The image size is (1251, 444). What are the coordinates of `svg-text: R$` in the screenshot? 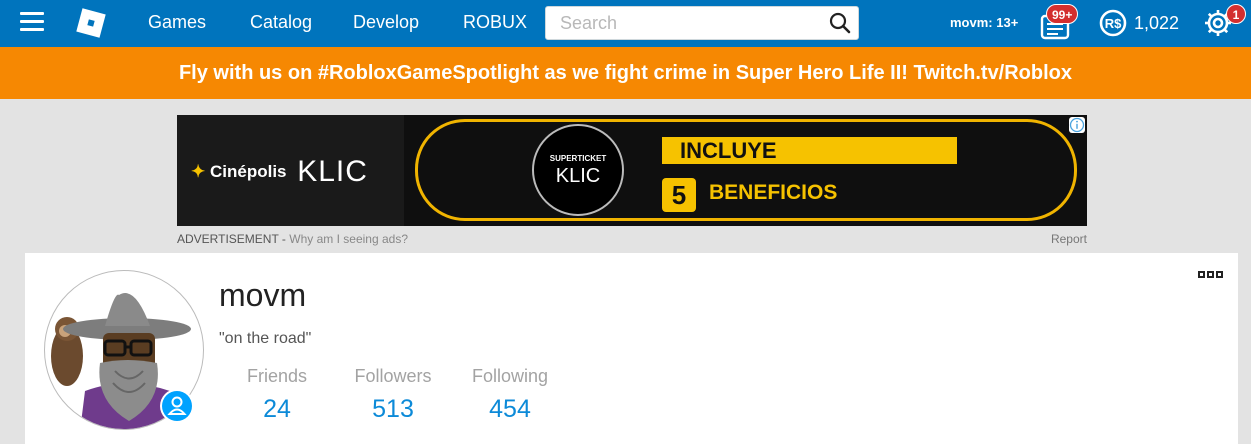 It's located at (1113, 23).